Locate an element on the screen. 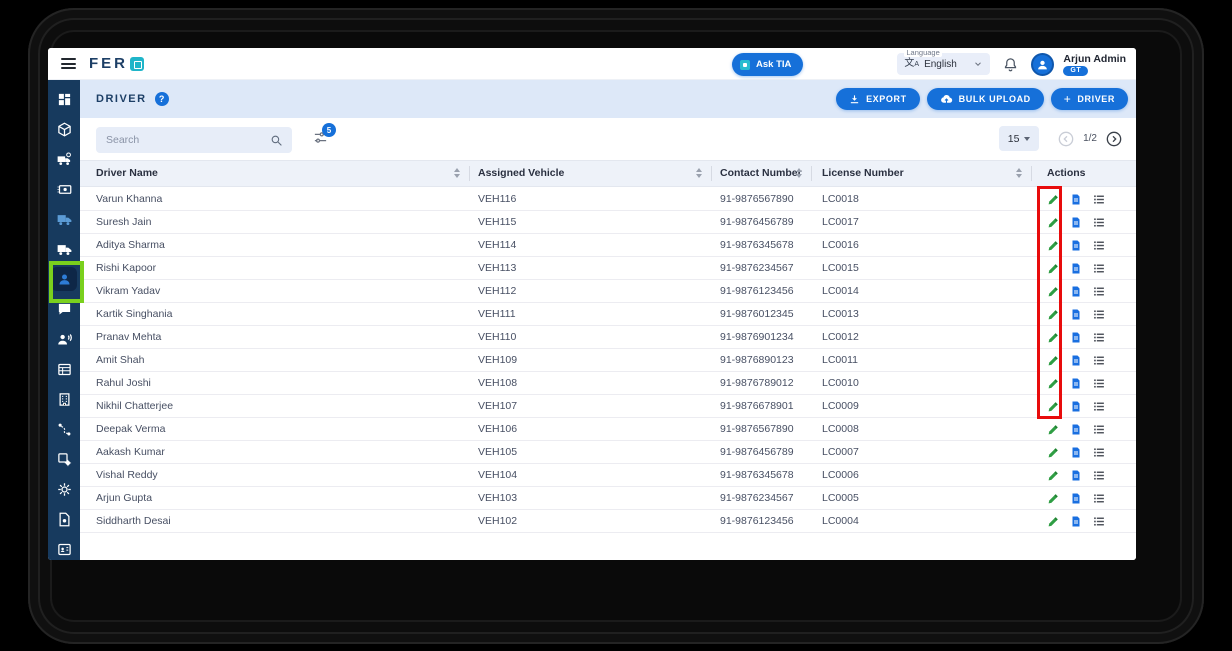 Image resolution: width=1232 pixels, height=651 pixels. sidebar-item-fleet is located at coordinates (64, 249).